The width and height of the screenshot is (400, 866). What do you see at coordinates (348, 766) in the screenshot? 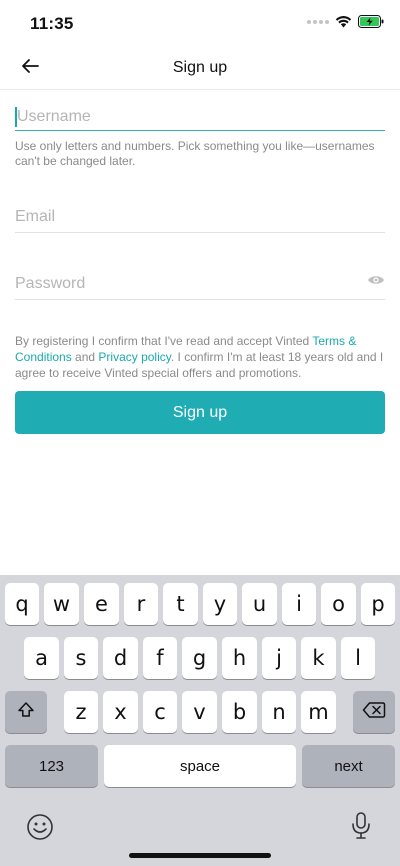
I see `next-key: next` at bounding box center [348, 766].